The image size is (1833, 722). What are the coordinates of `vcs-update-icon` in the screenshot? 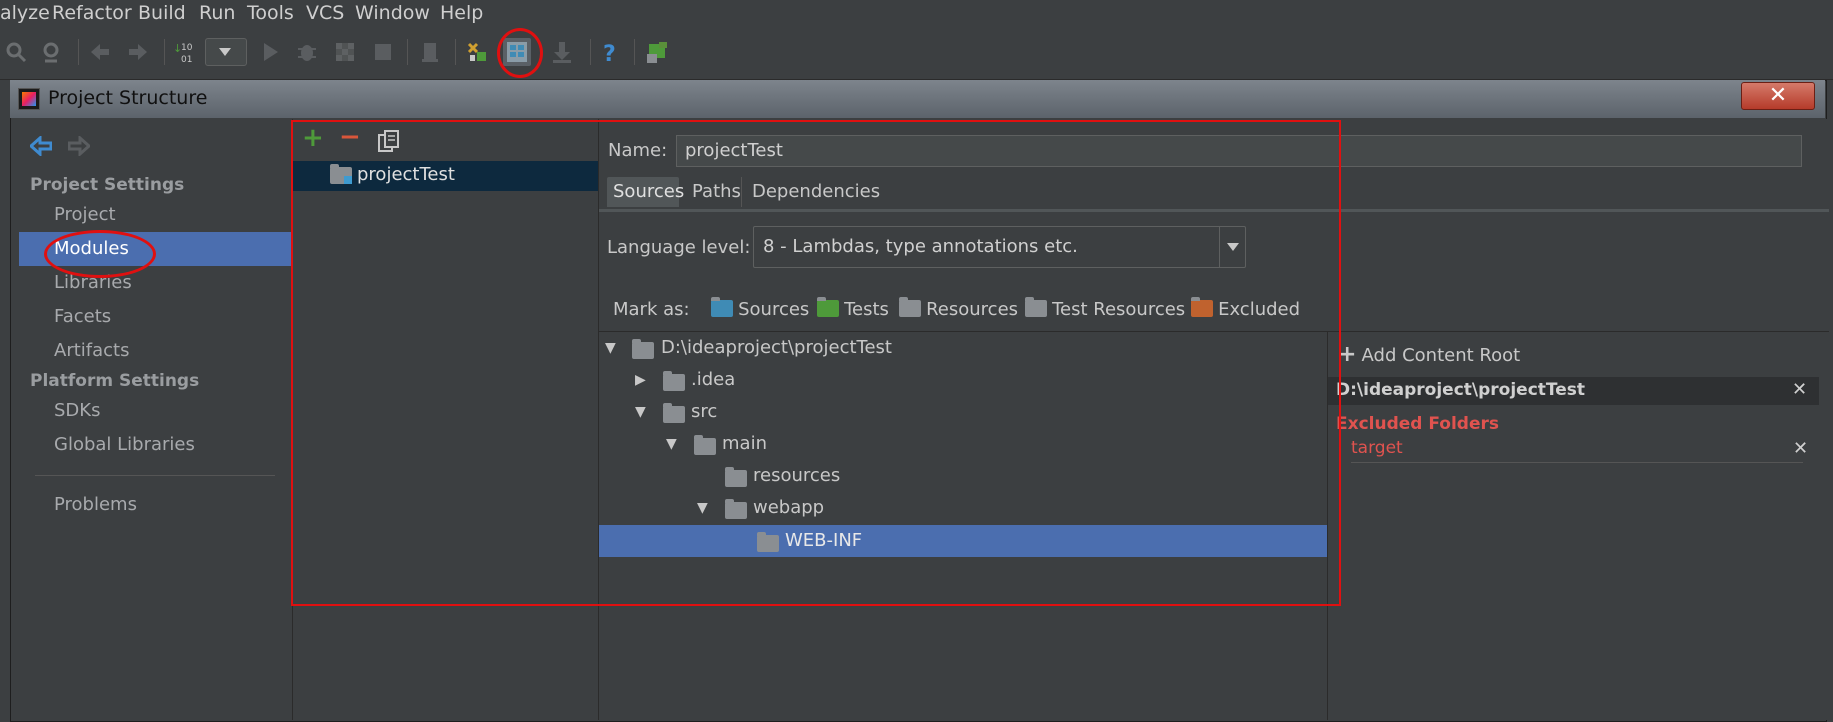 It's located at (562, 52).